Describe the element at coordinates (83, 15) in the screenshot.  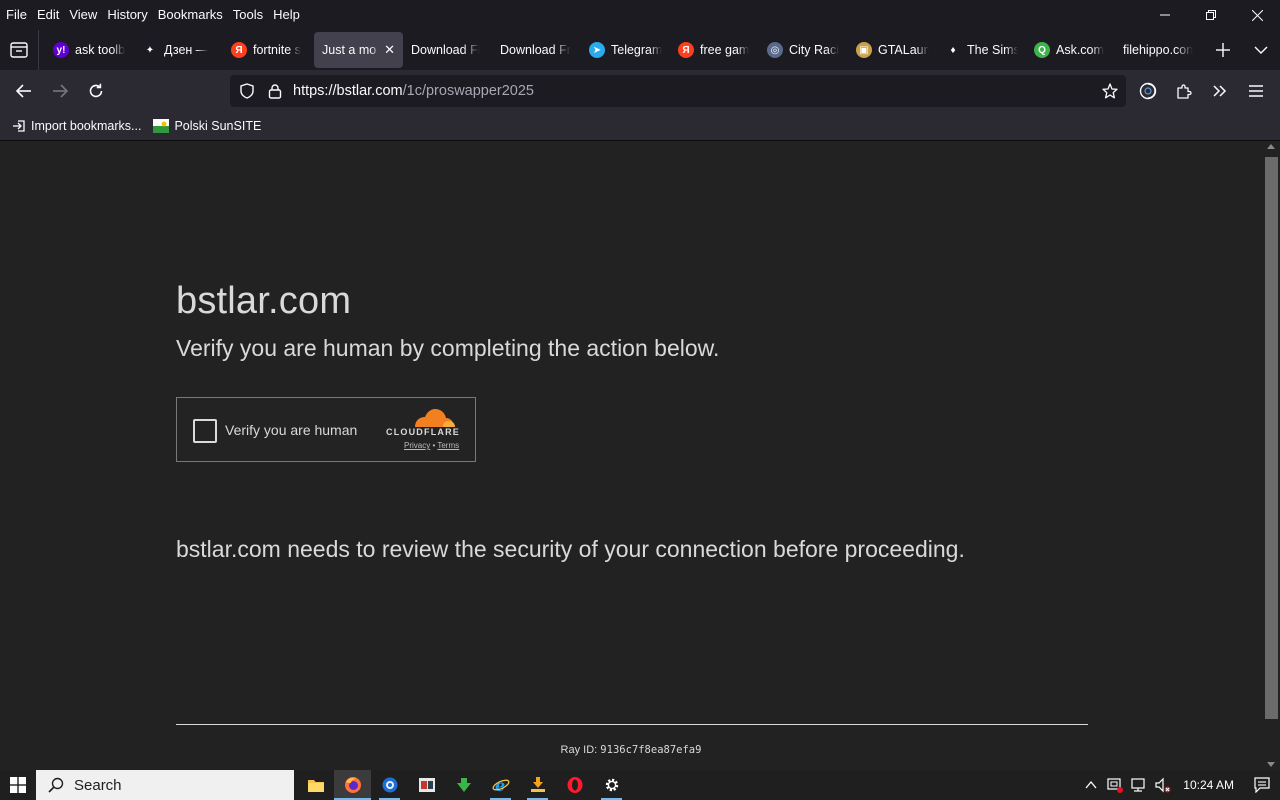
I see `menu-view: View` at that location.